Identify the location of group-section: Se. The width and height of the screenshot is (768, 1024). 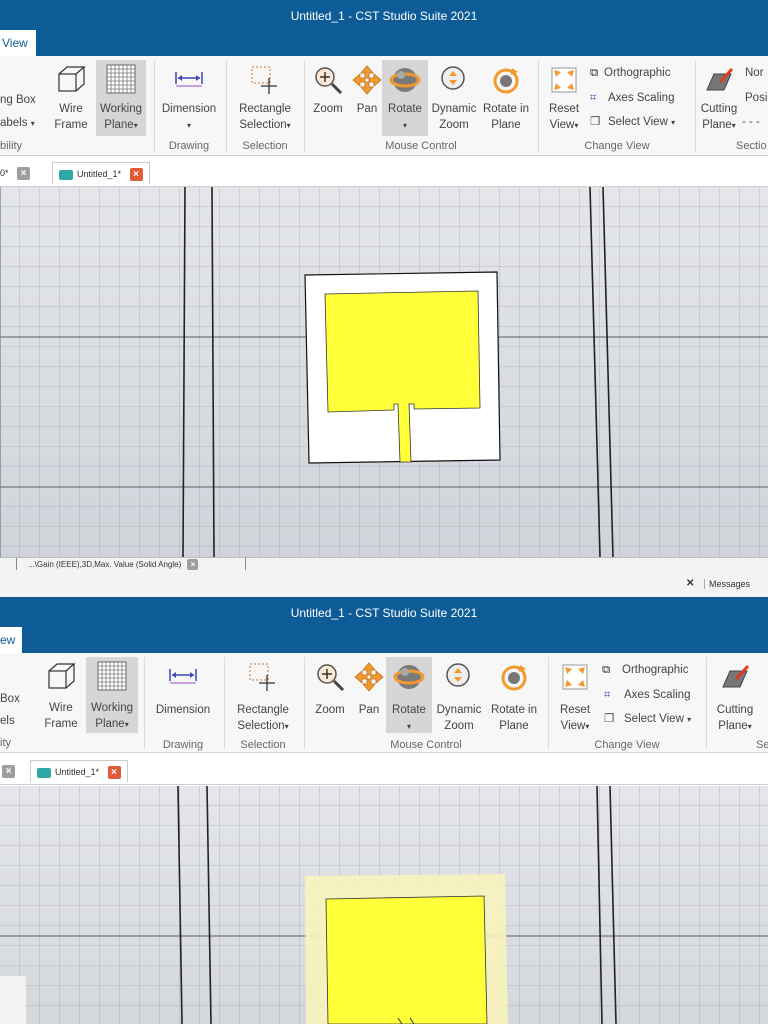
(762, 745).